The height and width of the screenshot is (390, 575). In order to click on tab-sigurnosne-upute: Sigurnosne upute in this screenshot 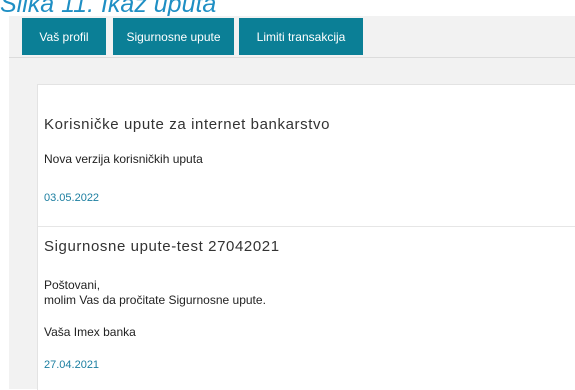, I will do `click(173, 36)`.